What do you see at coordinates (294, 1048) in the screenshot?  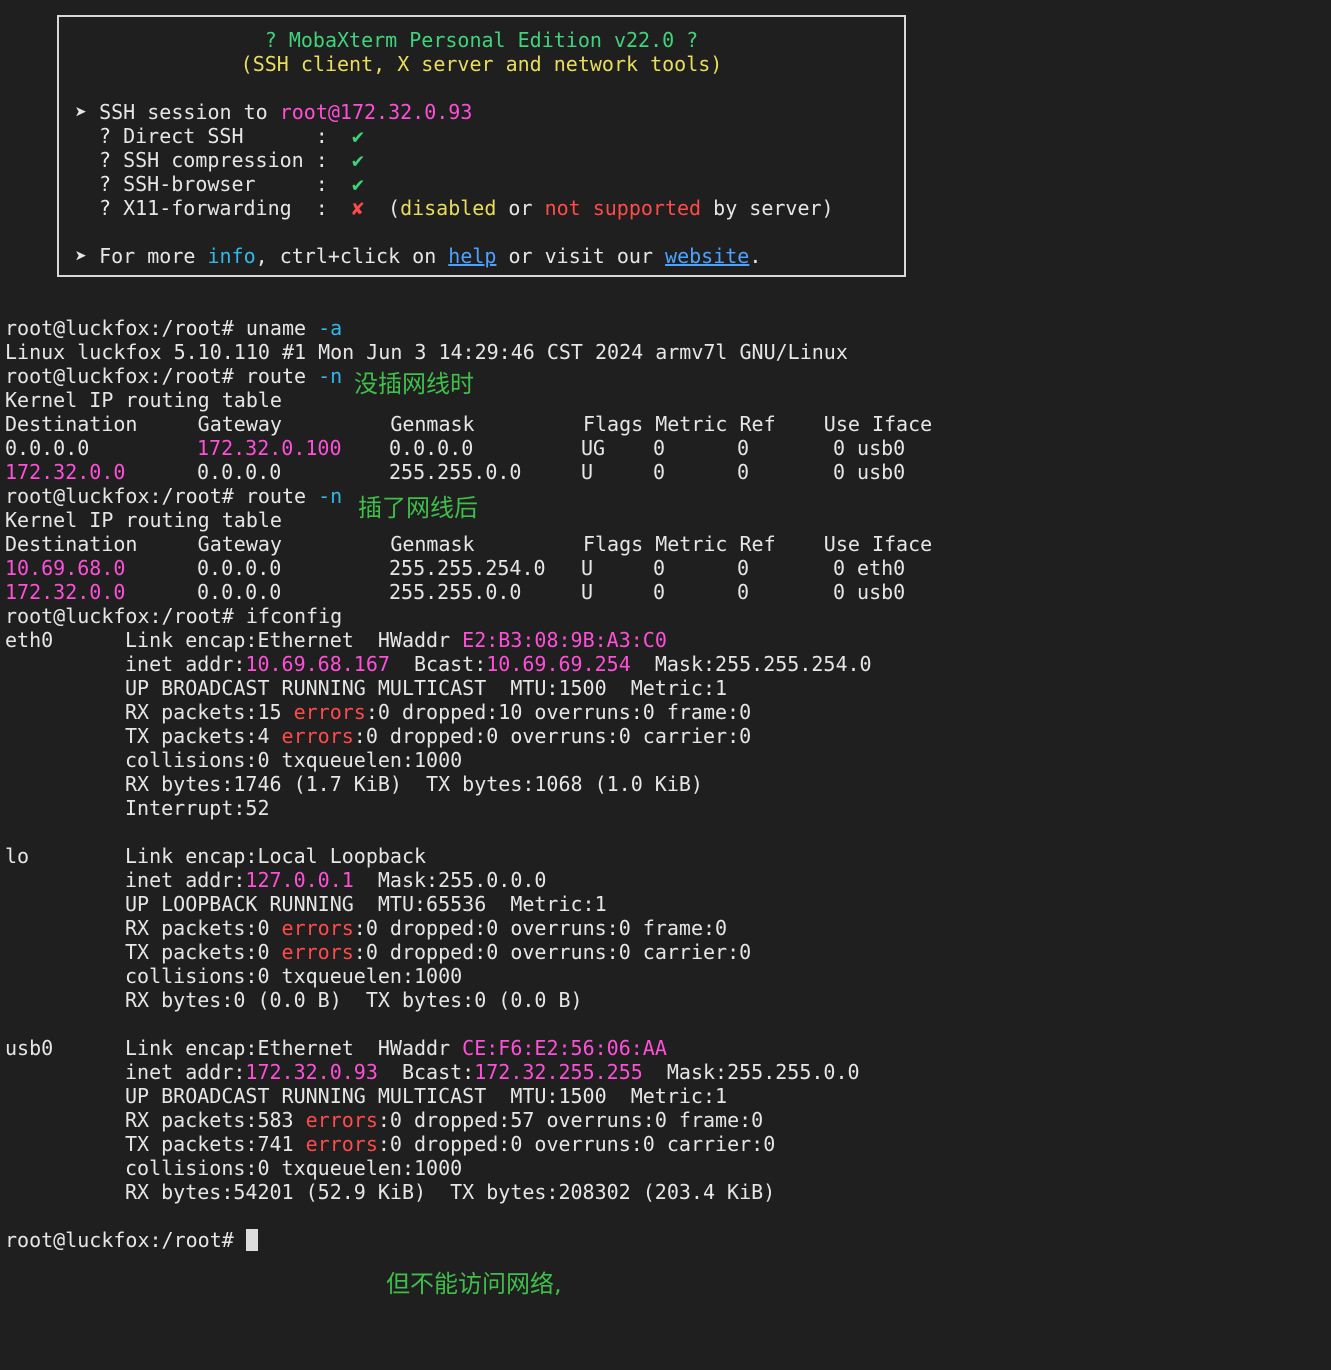 I see `iface-text: Link encap:Ethernet HWaddr` at bounding box center [294, 1048].